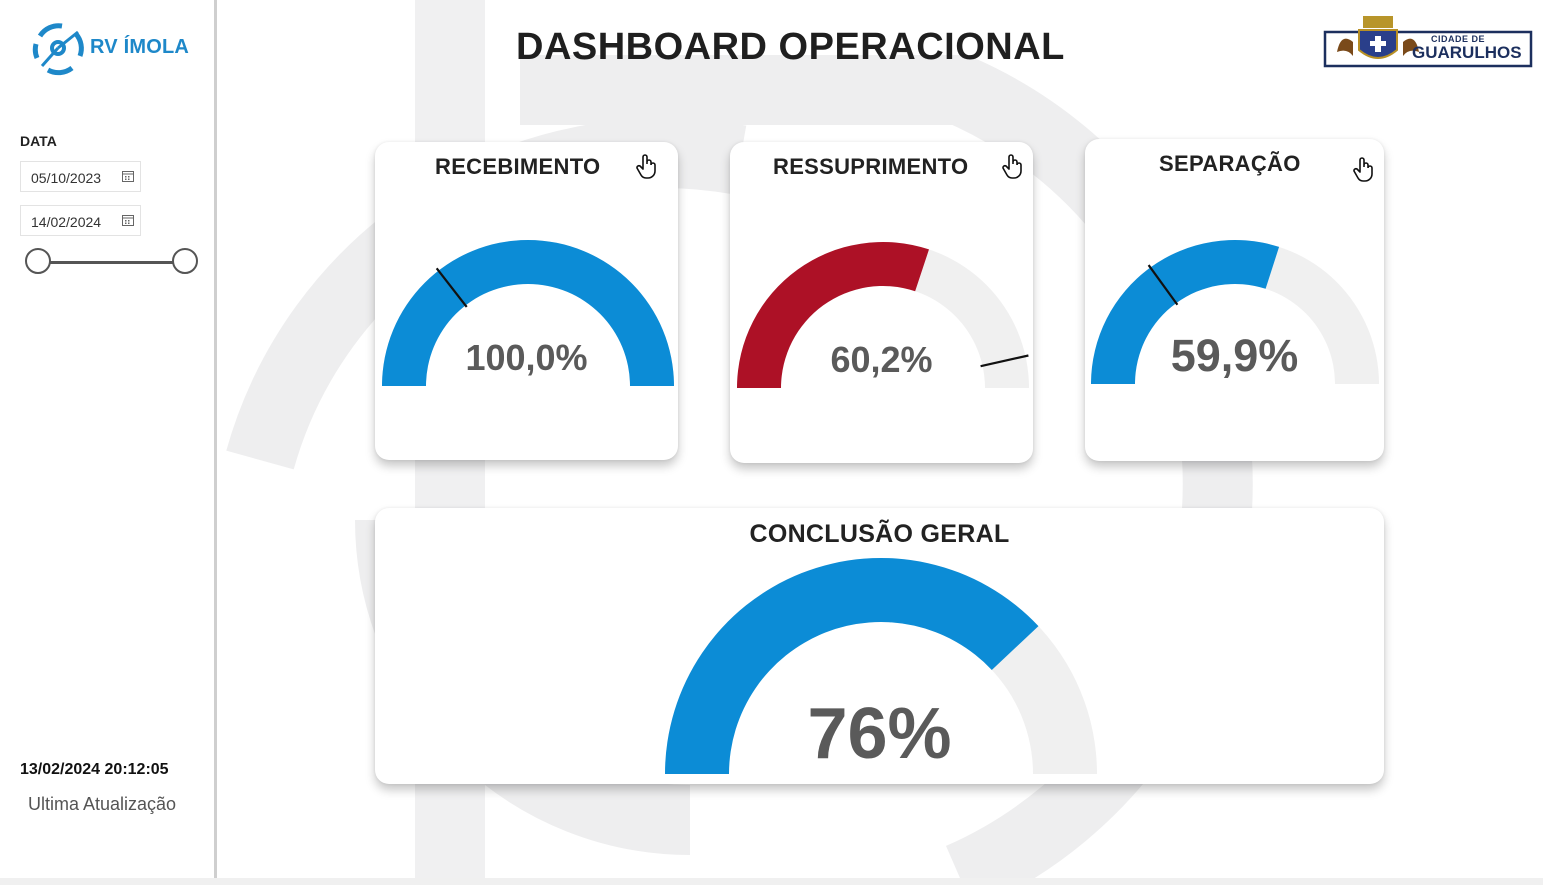 Image resolution: width=1543 pixels, height=885 pixels. I want to click on brand-logo-text: RV ÍMOLA, so click(140, 47).